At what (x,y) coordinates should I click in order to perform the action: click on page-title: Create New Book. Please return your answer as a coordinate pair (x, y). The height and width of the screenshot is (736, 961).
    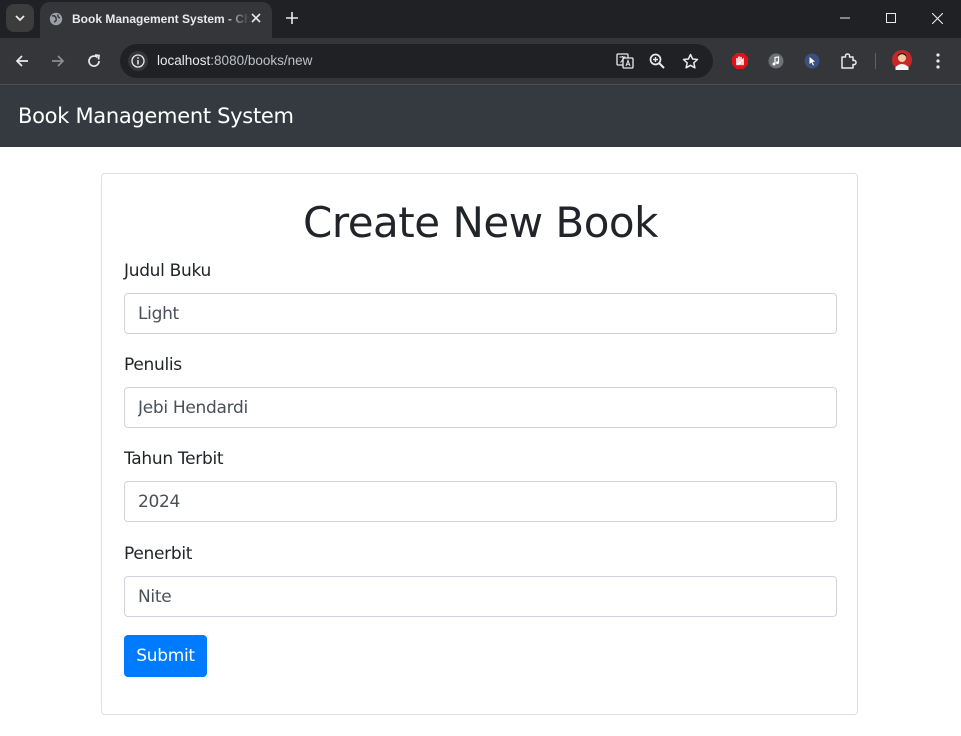
    Looking at the image, I should click on (480, 222).